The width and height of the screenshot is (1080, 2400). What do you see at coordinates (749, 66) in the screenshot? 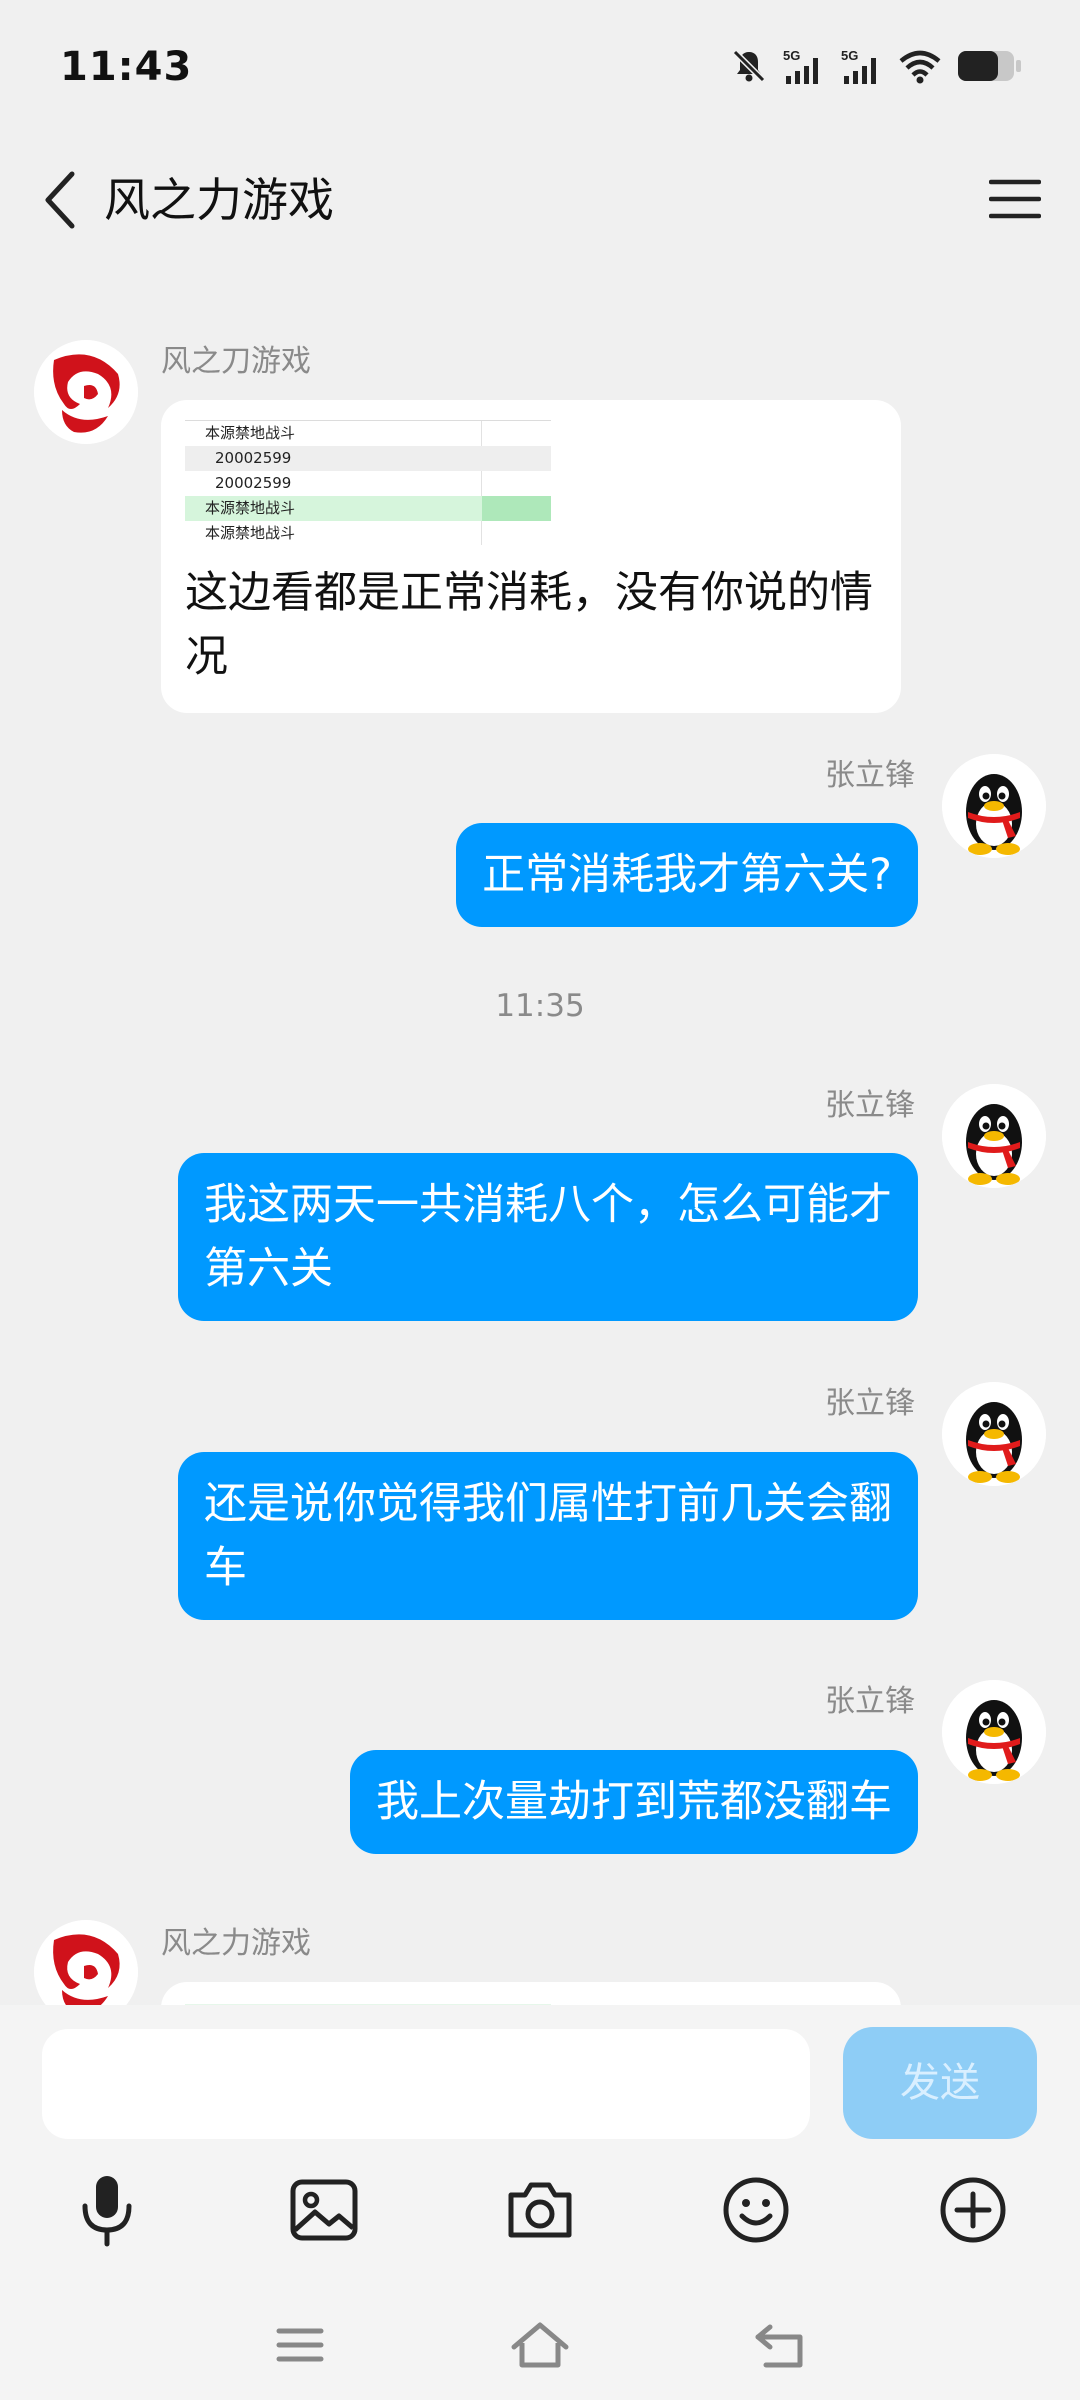
I see `mute-bell-icon` at bounding box center [749, 66].